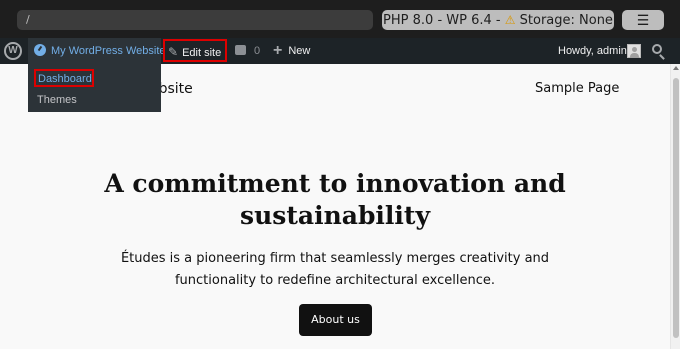 The image size is (680, 349). What do you see at coordinates (657, 49) in the screenshot?
I see `search-icon` at bounding box center [657, 49].